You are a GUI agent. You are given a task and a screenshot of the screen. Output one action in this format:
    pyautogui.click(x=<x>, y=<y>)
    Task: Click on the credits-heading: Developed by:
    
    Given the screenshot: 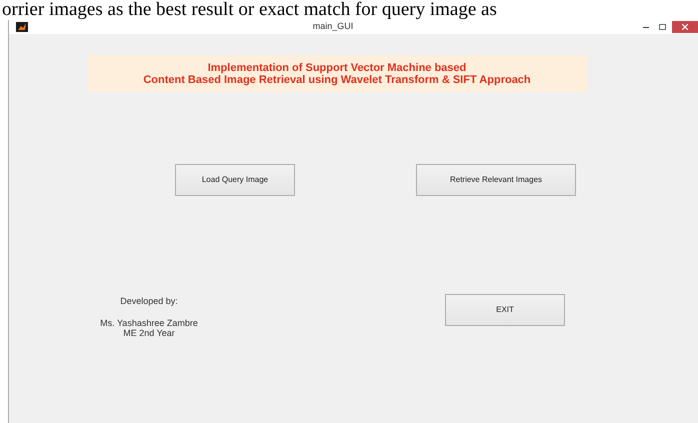 What is the action you would take?
    pyautogui.click(x=149, y=301)
    